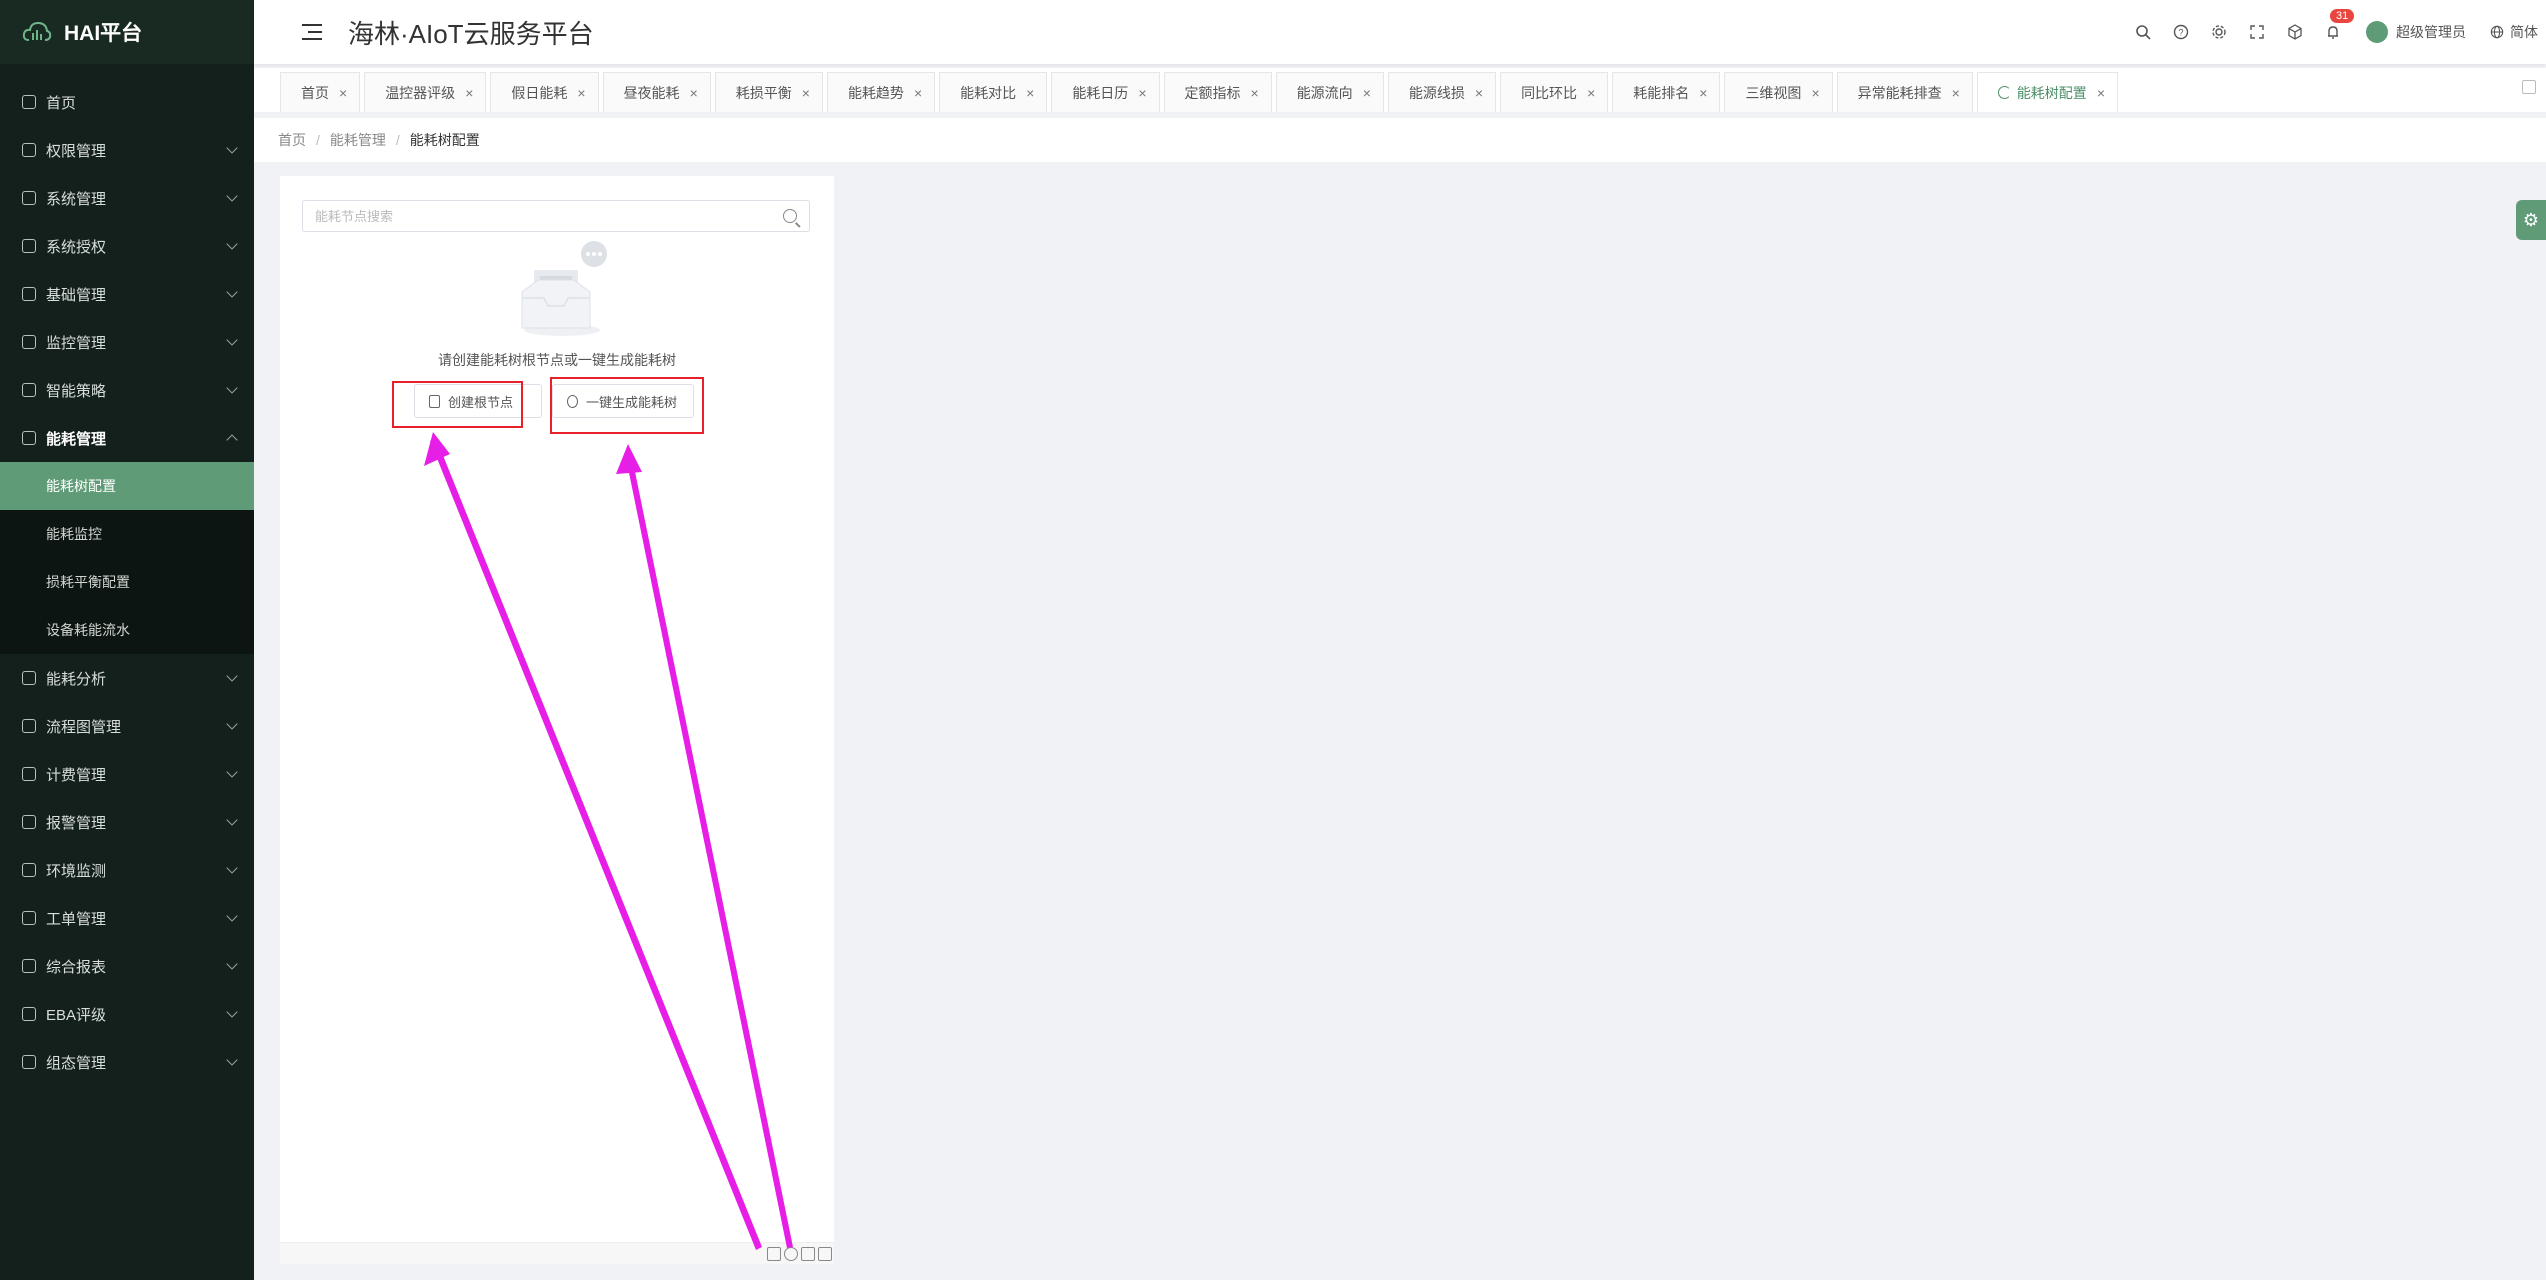 This screenshot has width=2546, height=1280. I want to click on tab-11: 同比环比 ×, so click(1554, 92).